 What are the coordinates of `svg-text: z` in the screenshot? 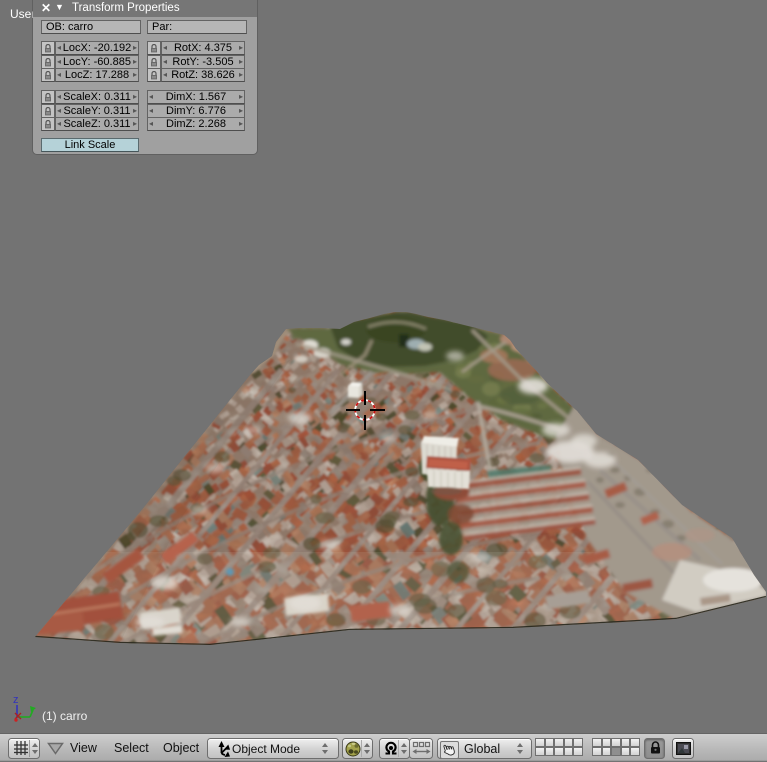 It's located at (16, 700).